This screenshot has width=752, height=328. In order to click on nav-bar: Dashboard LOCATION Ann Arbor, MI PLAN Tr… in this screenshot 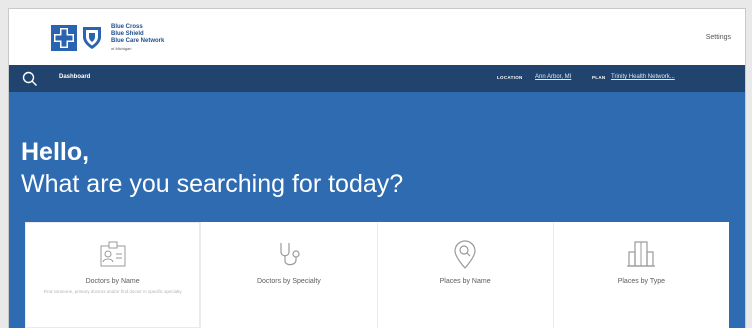, I will do `click(377, 78)`.